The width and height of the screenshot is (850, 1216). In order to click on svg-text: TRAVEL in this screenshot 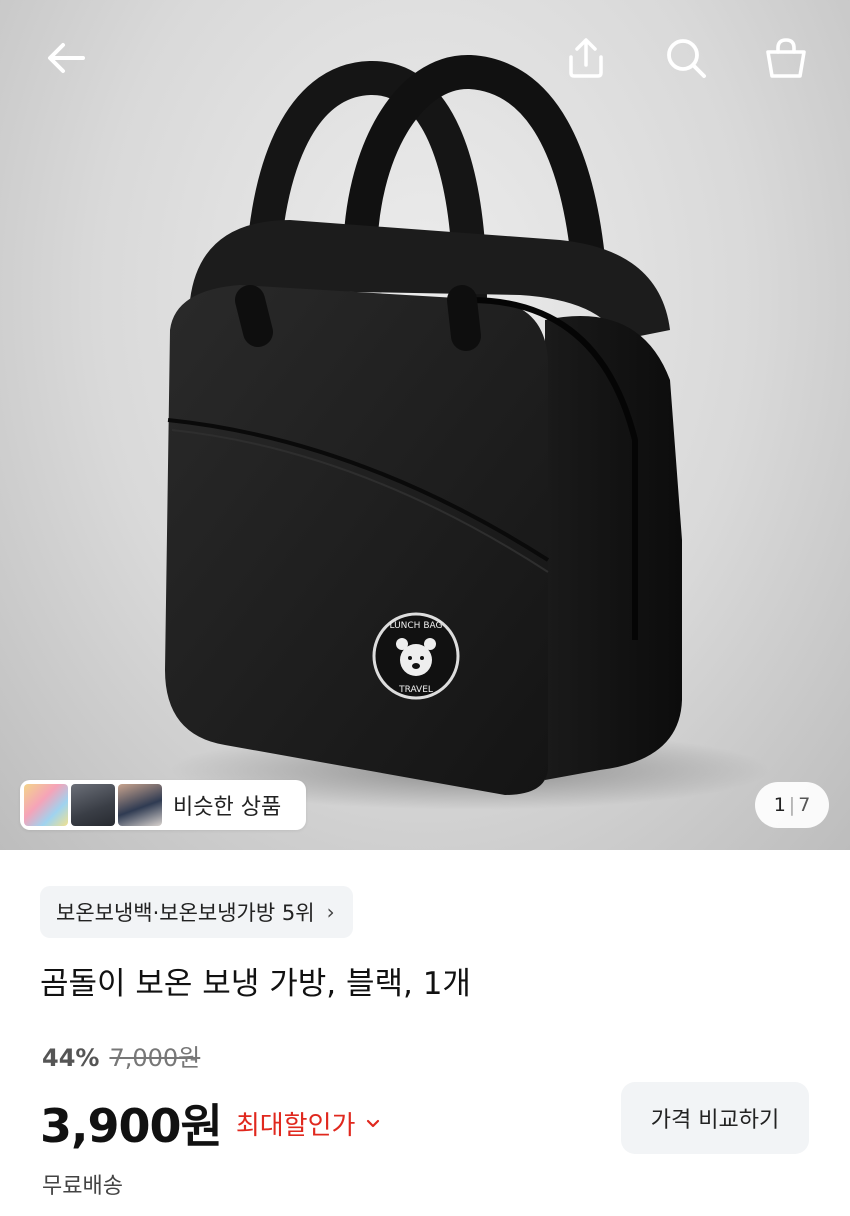, I will do `click(415, 690)`.